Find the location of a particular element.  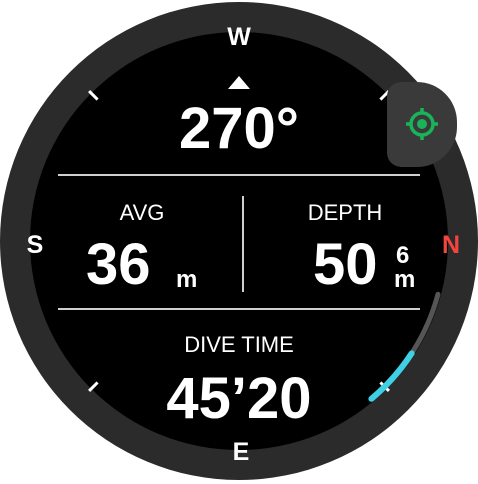

depth-decimal: 6 is located at coordinates (403, 255).